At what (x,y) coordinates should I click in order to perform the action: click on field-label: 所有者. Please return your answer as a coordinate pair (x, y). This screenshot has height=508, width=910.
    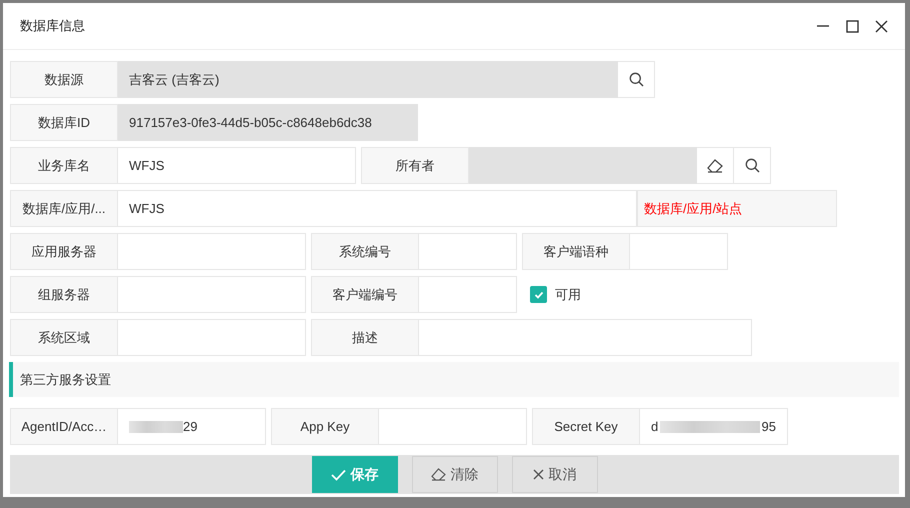
    Looking at the image, I should click on (415, 165).